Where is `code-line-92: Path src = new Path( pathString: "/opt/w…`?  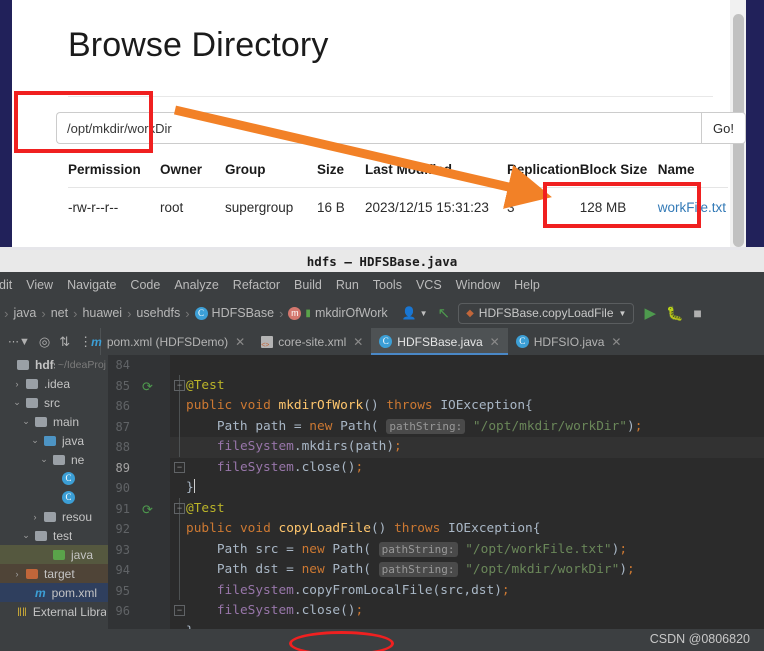
code-line-92: Path src = new Path( pathString: "/opt/w… is located at coordinates (407, 549).